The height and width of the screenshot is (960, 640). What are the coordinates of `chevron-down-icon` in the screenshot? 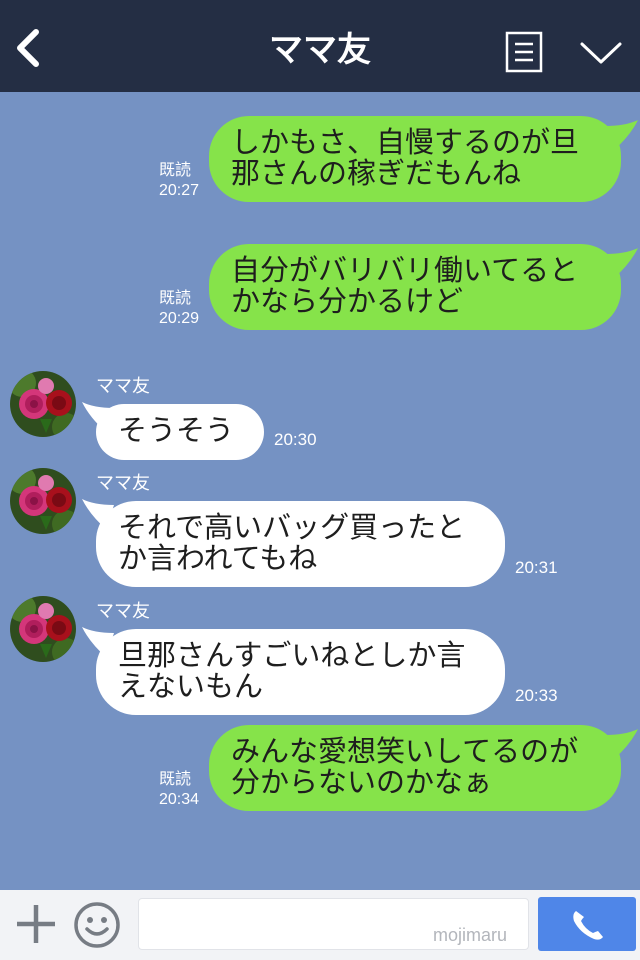 It's located at (601, 53).